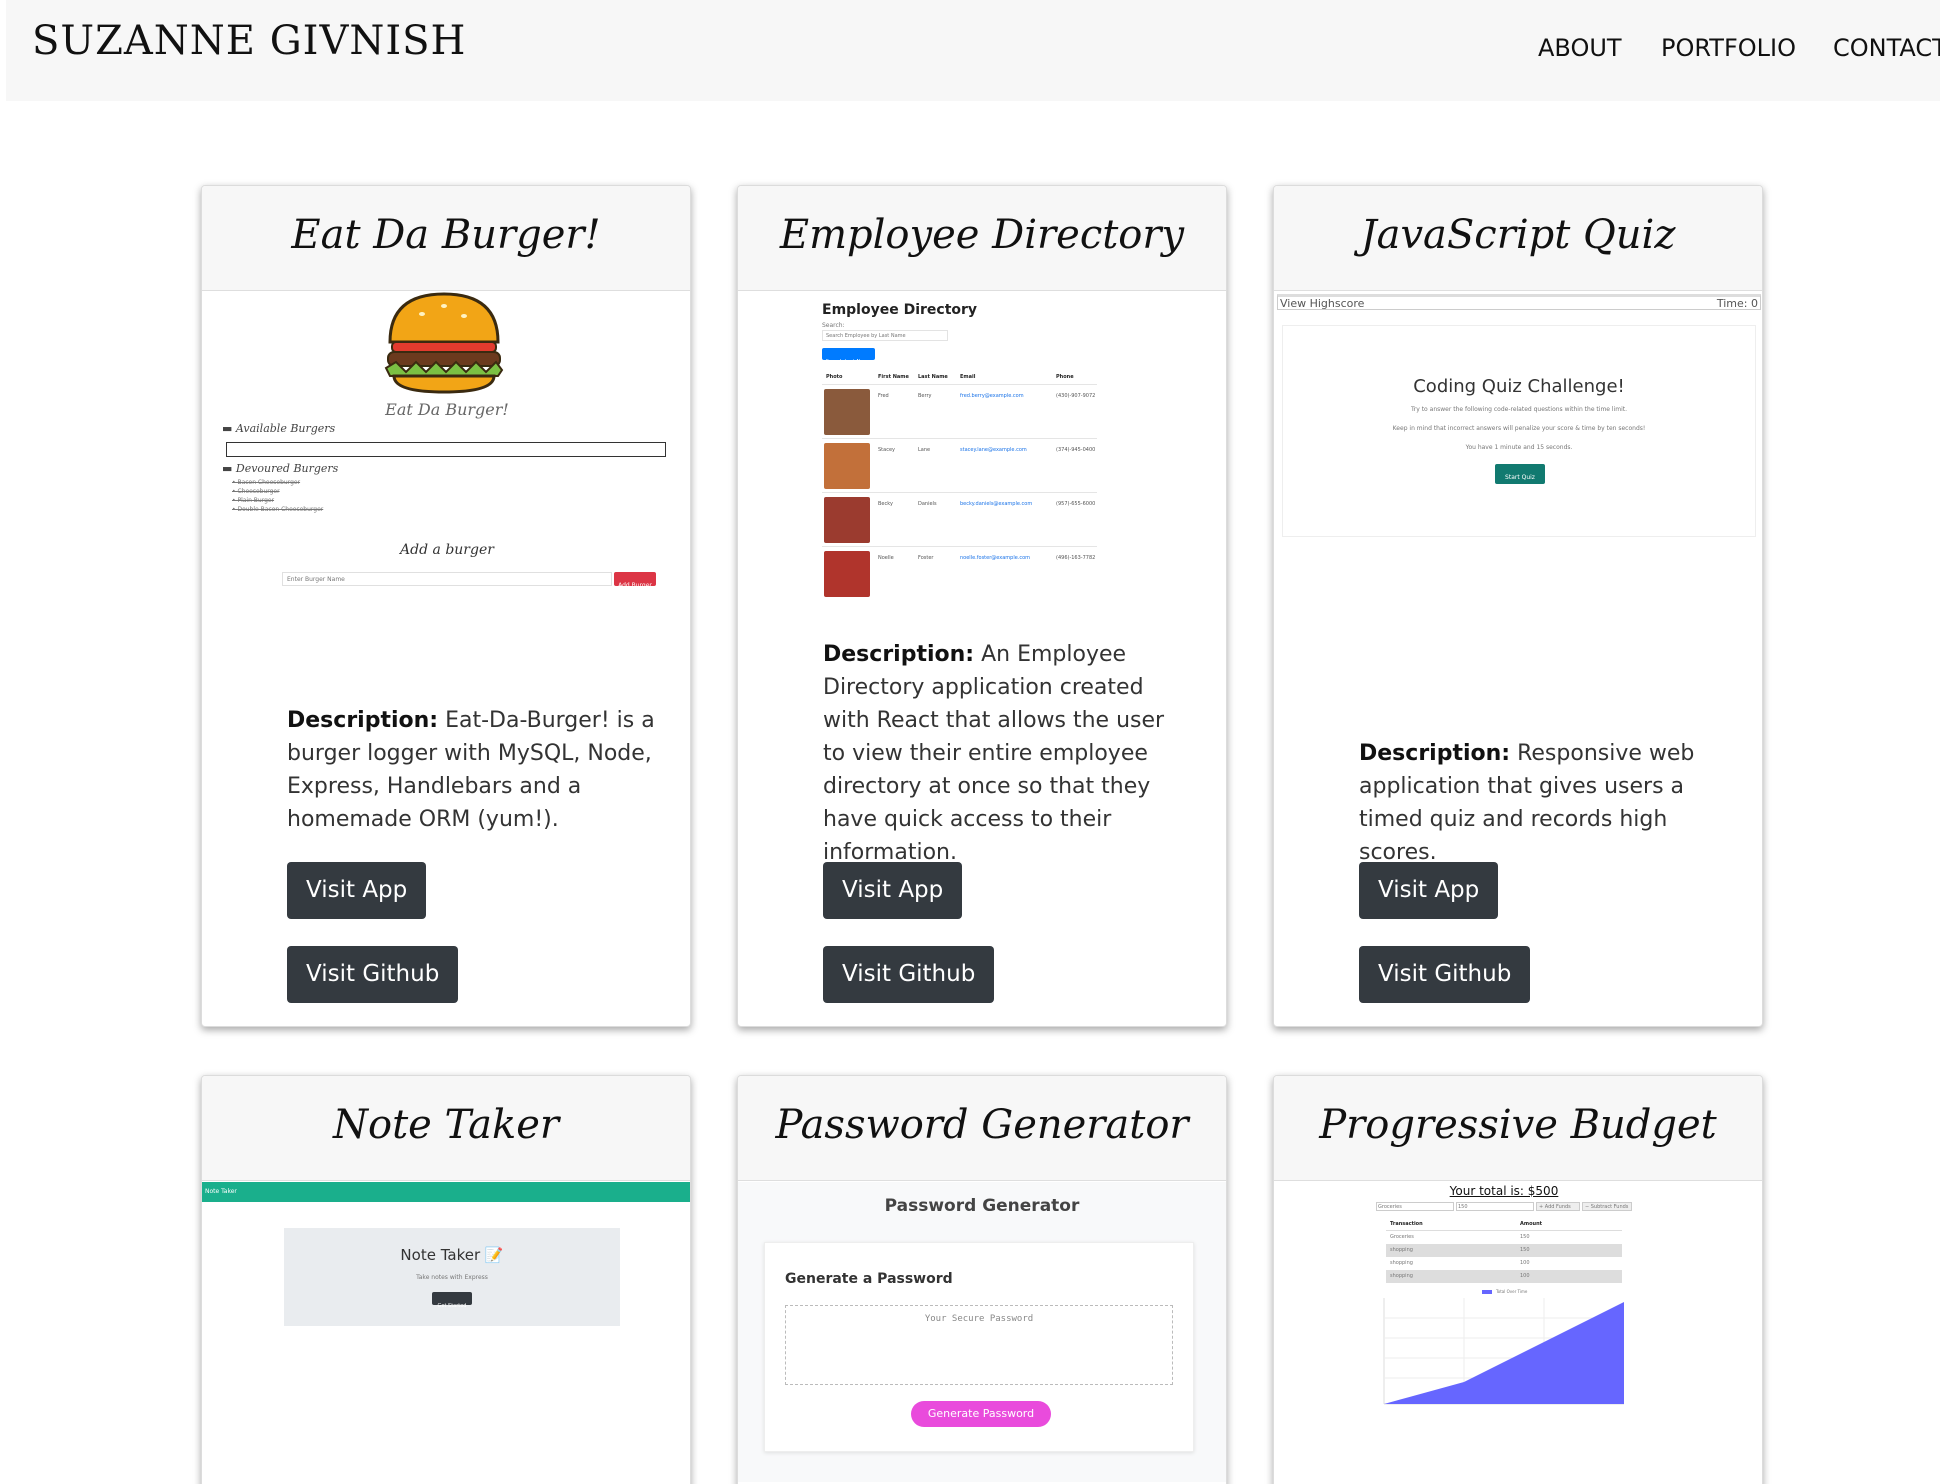  Describe the element at coordinates (1076, 450) in the screenshot. I see `phone: (374)-945-0400` at that location.